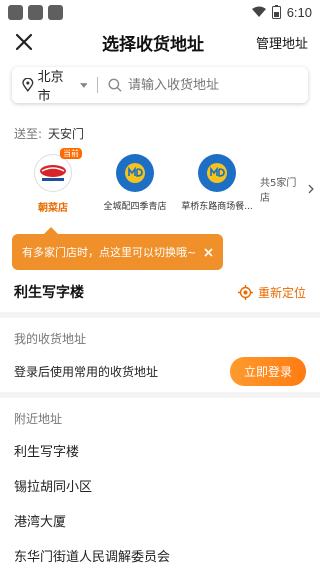 This screenshot has width=320, height=568. Describe the element at coordinates (160, 129) in the screenshot. I see `send-to: 送至: 天安门` at that location.